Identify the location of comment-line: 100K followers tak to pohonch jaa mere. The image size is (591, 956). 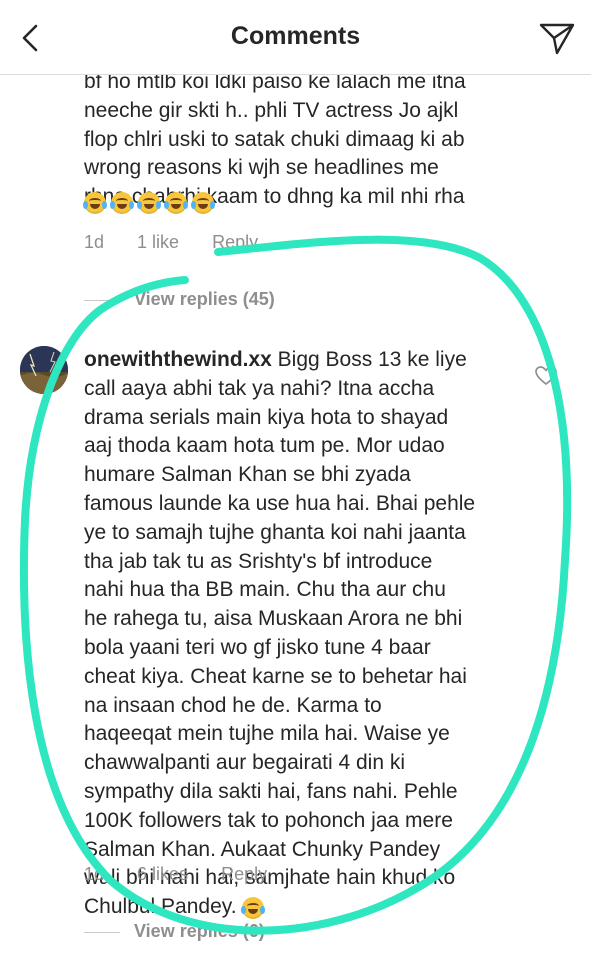
(268, 820).